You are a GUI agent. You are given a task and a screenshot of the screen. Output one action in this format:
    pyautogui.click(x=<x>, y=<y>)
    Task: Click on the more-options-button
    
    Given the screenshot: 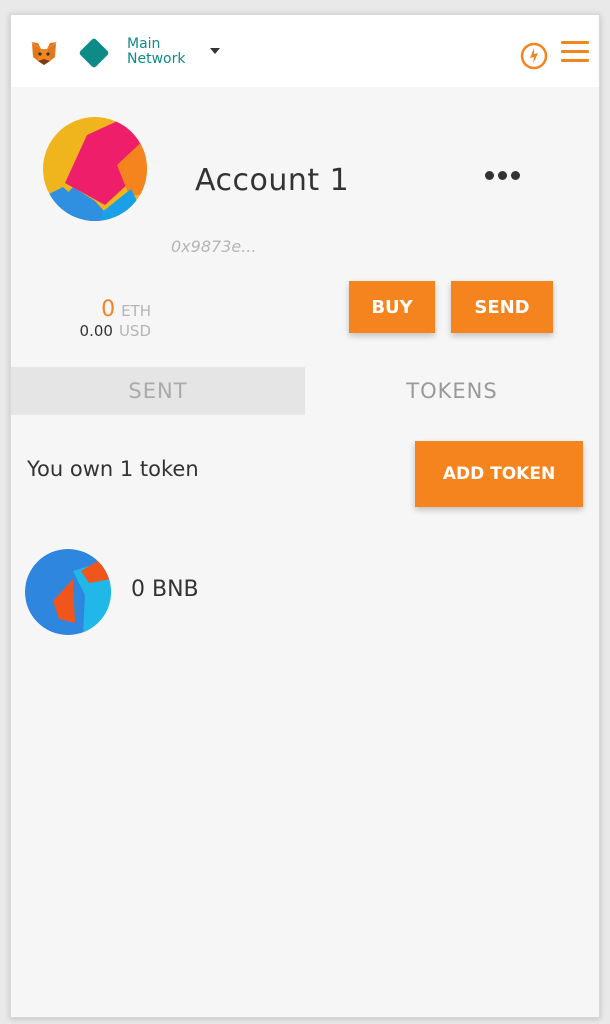 What is the action you would take?
    pyautogui.click(x=510, y=180)
    